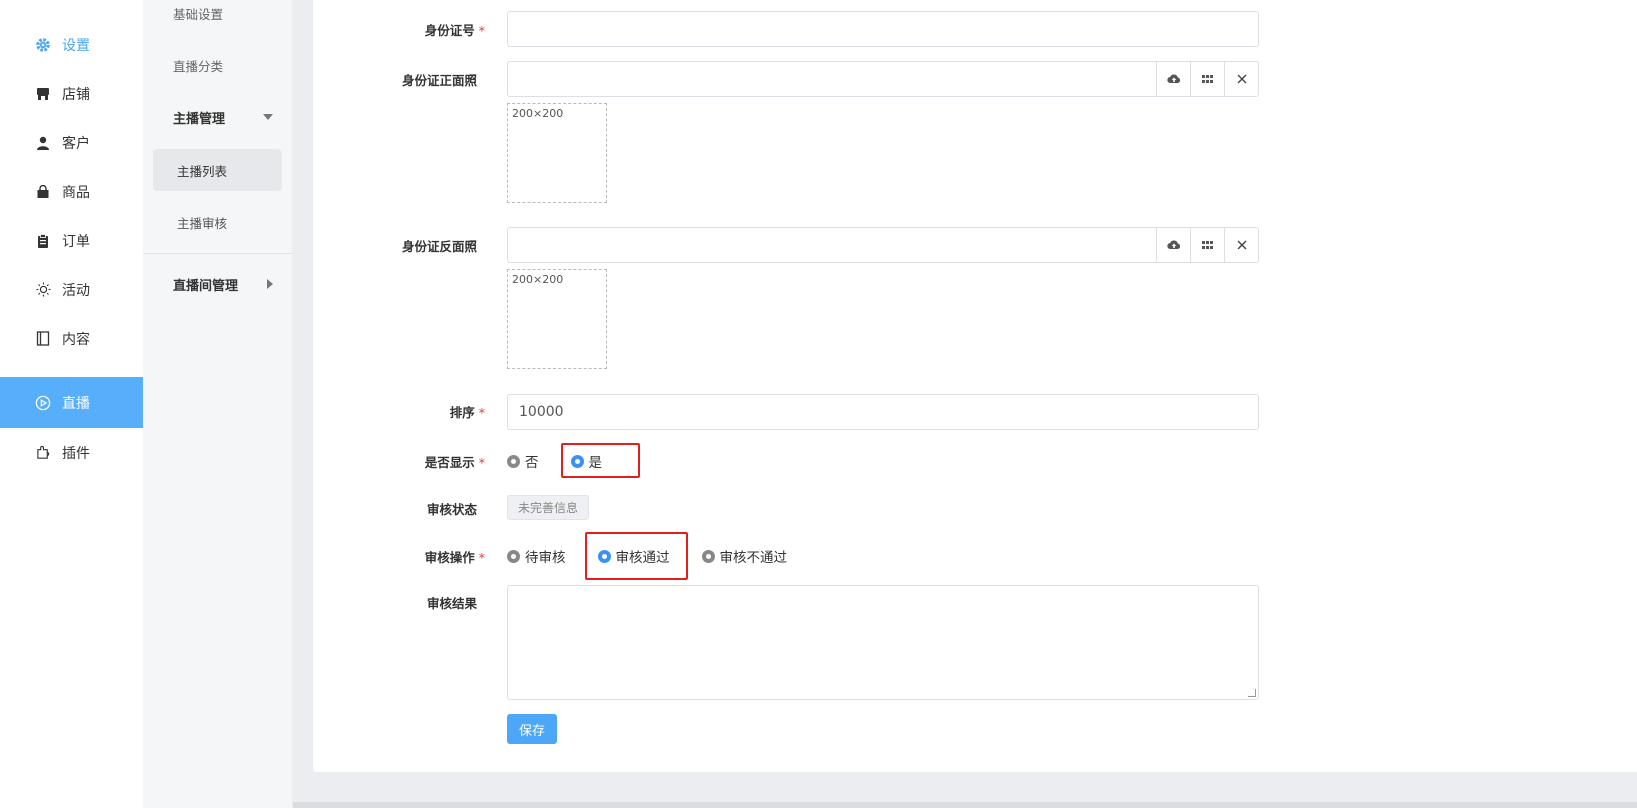 This screenshot has height=808, width=1637. I want to click on display-option-no: 否, so click(523, 461).